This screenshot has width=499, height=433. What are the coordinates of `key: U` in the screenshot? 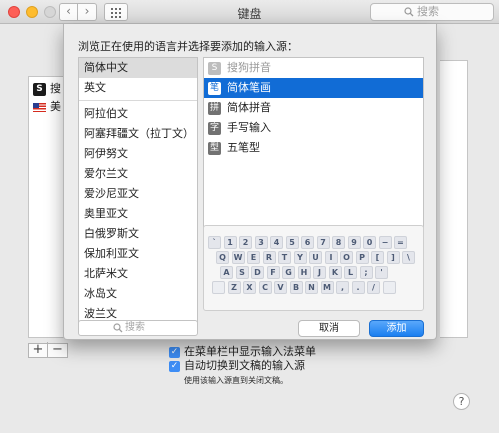 It's located at (315, 257).